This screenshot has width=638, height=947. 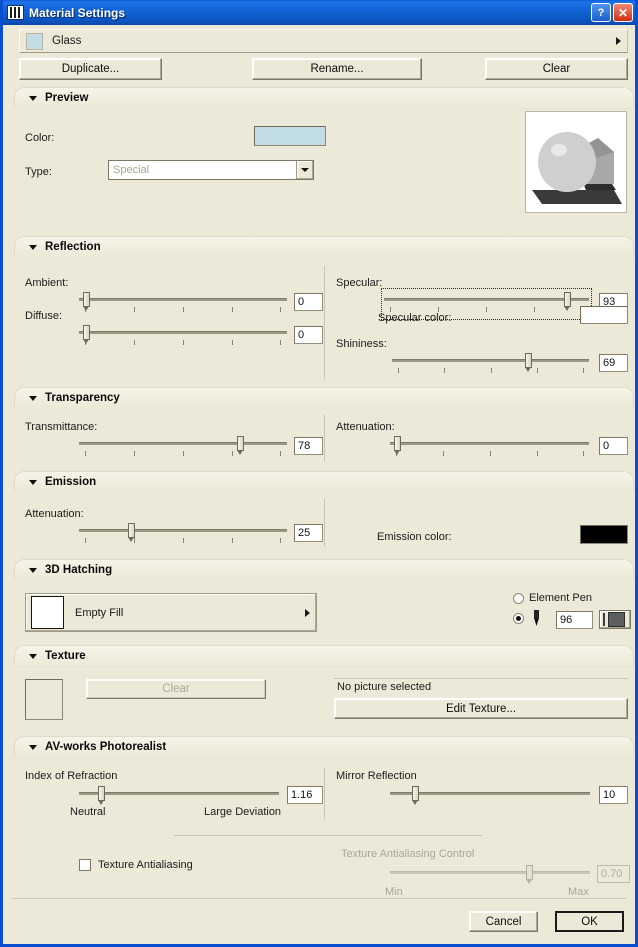 What do you see at coordinates (489, 448) in the screenshot?
I see `transparency-attenuation-slider` at bounding box center [489, 448].